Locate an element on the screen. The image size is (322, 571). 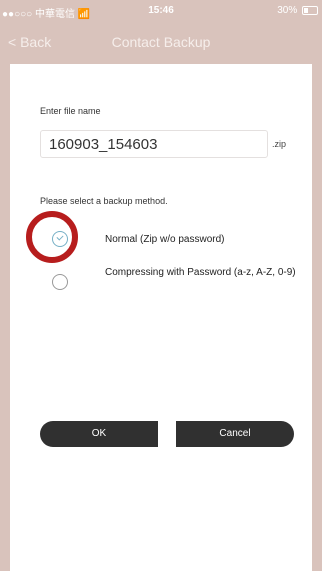
page-title: Contact Backup is located at coordinates (161, 42).